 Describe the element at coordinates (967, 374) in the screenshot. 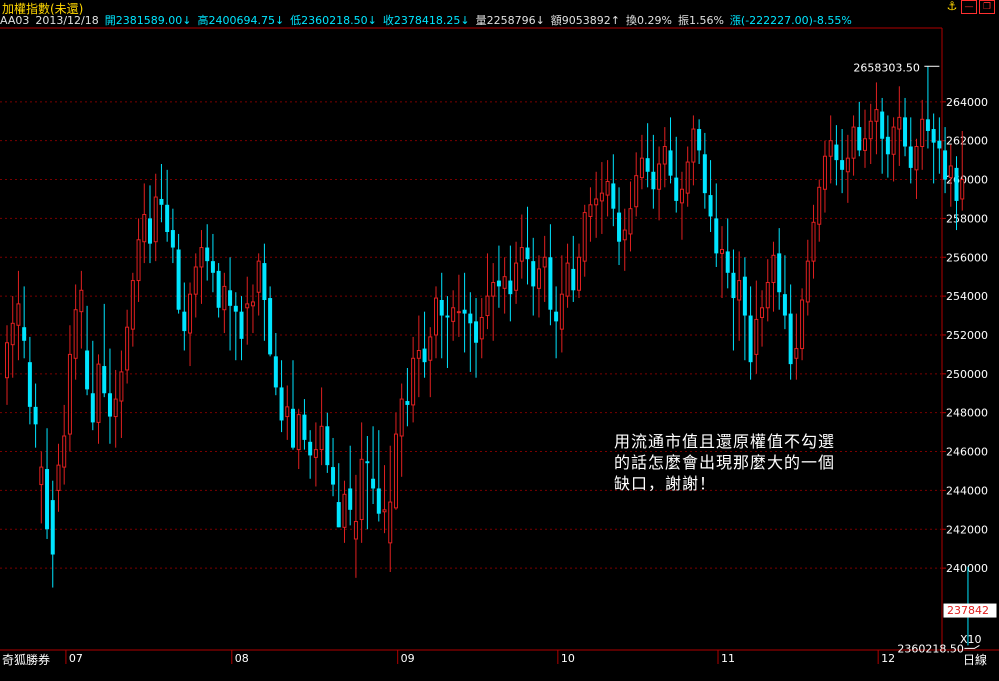

I see `y-tick-label: 250000` at that location.